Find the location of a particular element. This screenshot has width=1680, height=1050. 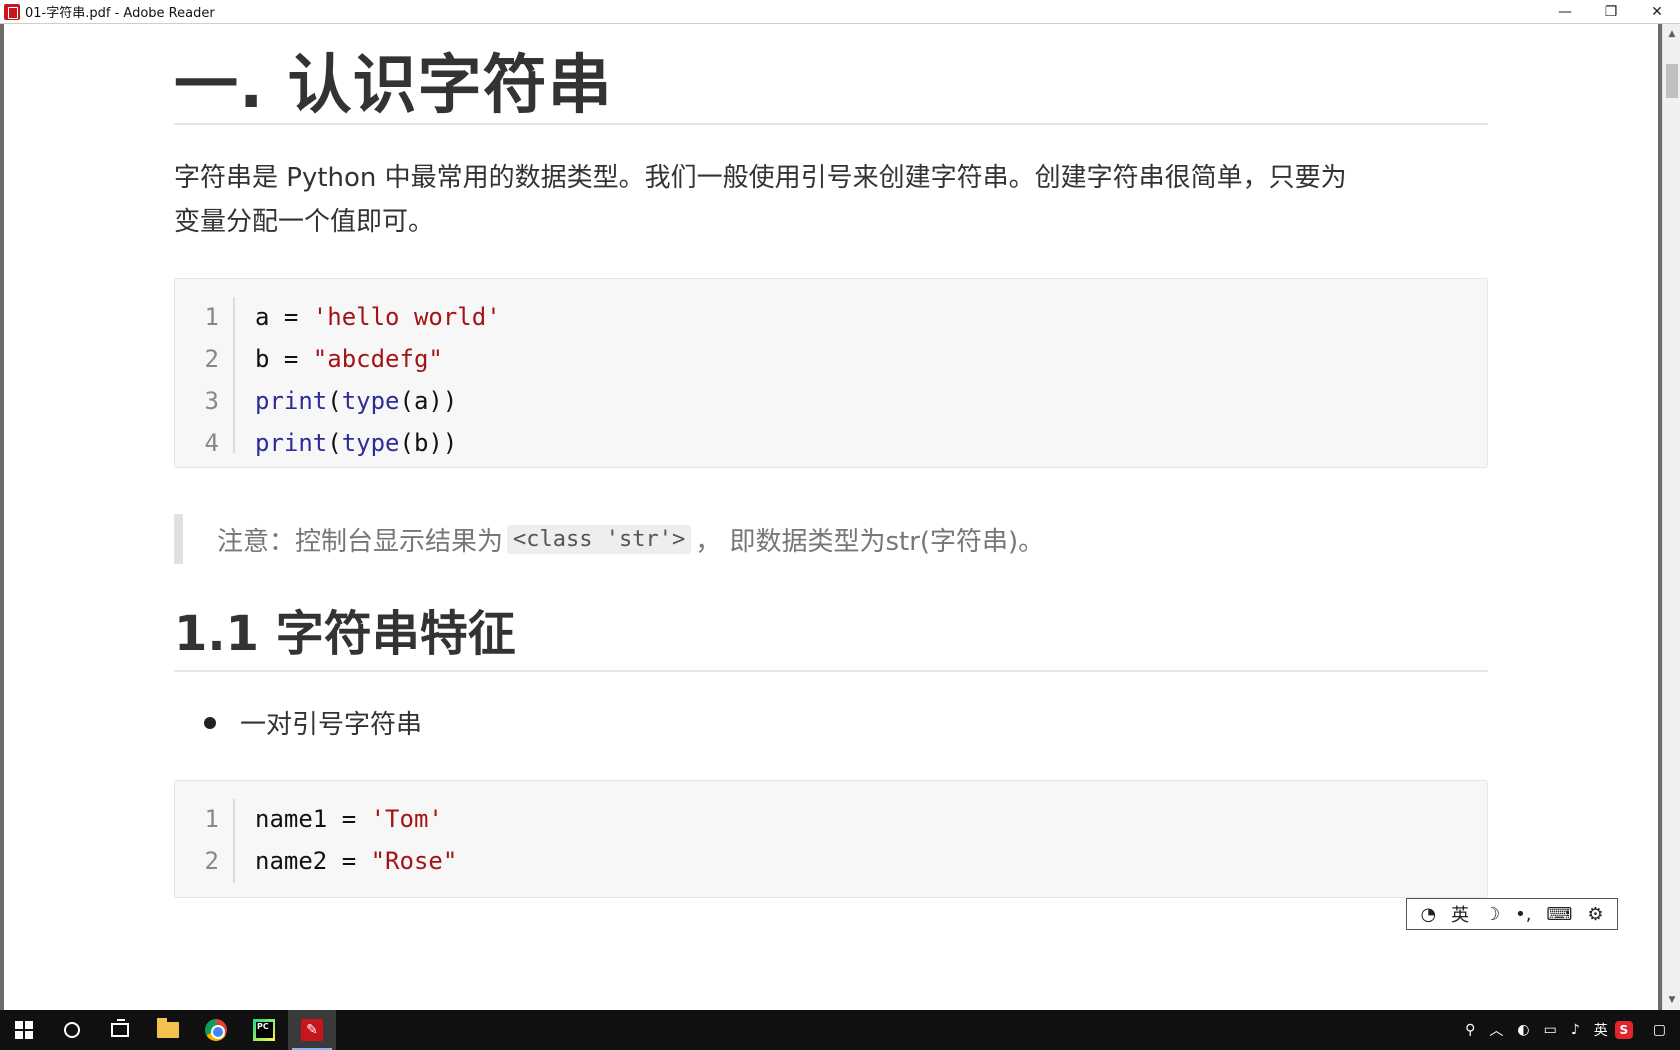

code-text: name1 = is located at coordinates (313, 819).